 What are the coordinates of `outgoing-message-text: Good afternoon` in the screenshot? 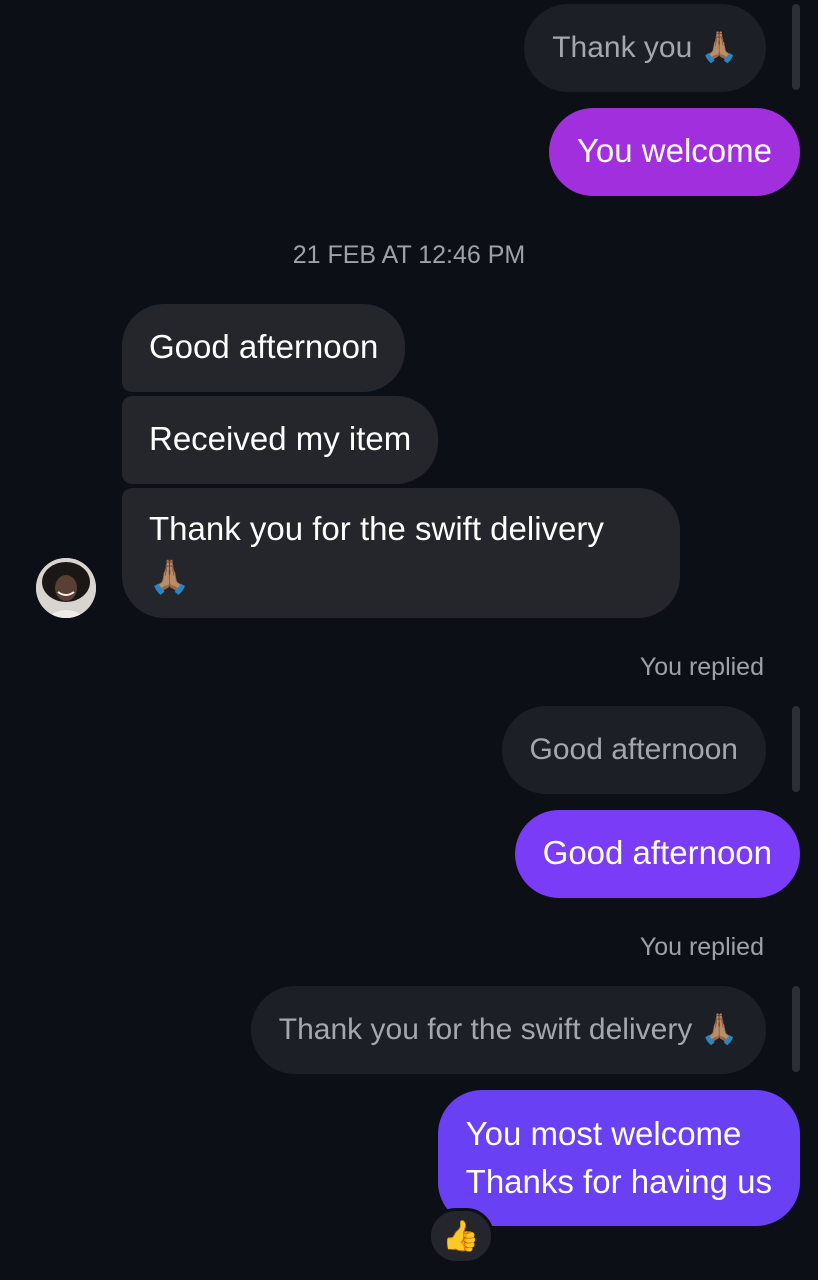 It's located at (657, 852).